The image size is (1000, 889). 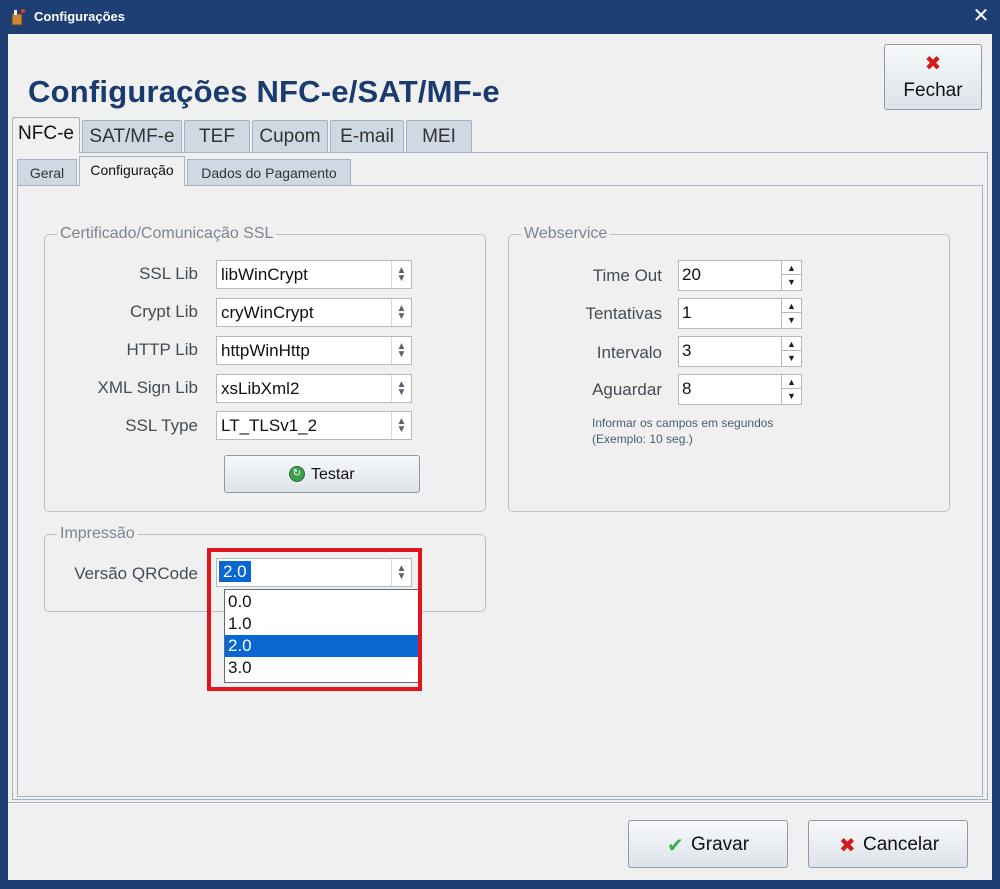 What do you see at coordinates (18, 17) in the screenshot?
I see `app-icon` at bounding box center [18, 17].